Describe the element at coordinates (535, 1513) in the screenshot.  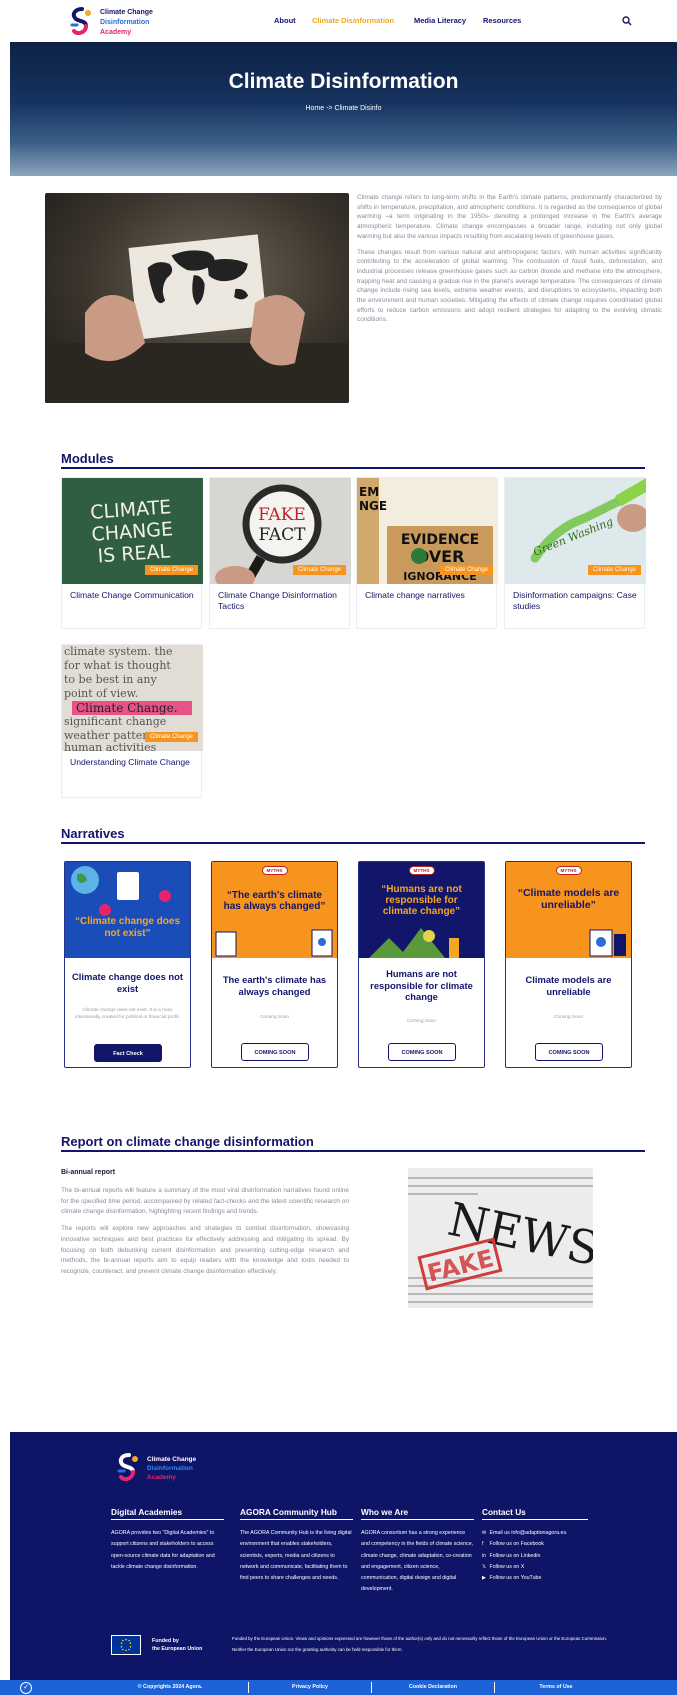
I see `contact-title: Contact Us` at that location.